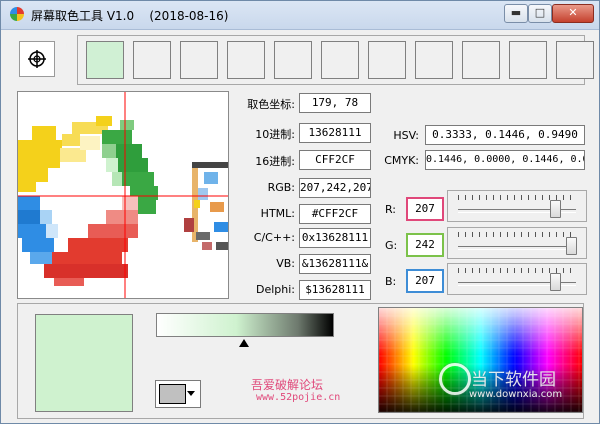  I want to click on window-title: 屏幕取色工具 V1.0 (2018-08-16), so click(130, 16).